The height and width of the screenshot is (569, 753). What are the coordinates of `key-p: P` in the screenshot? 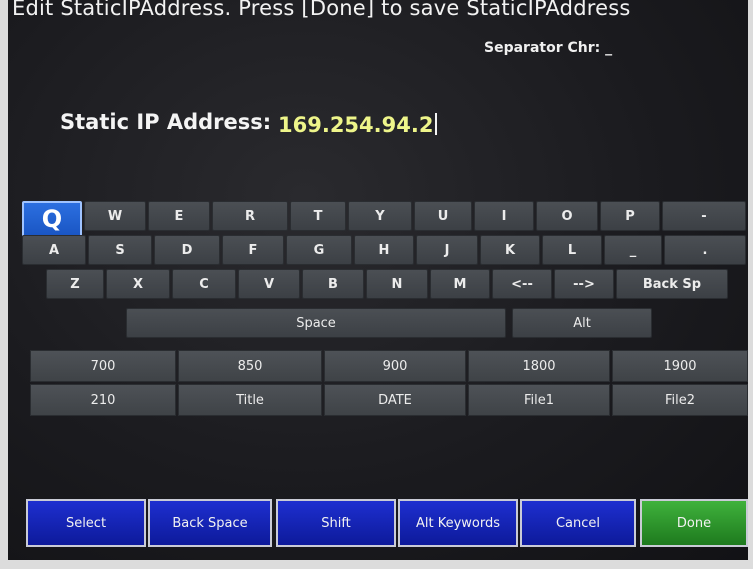 It's located at (630, 216).